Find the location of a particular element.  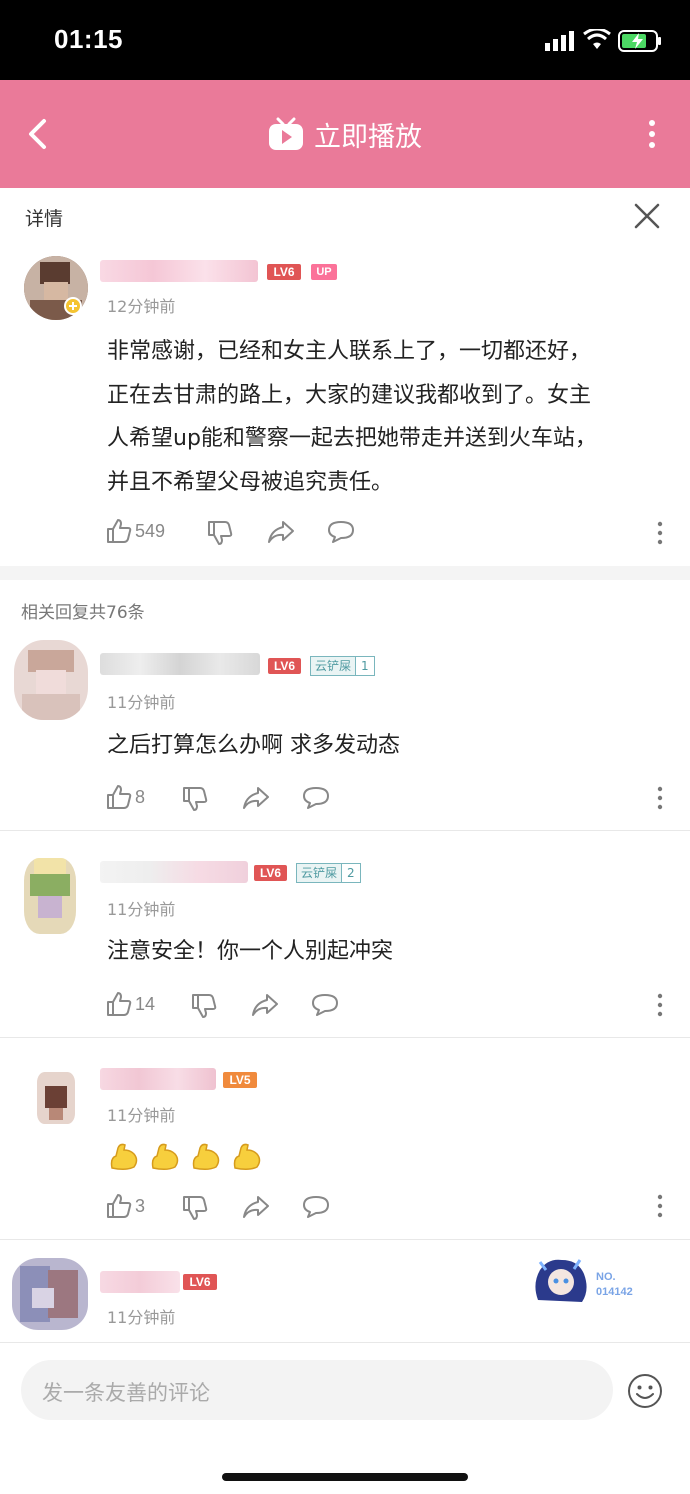

like-count: 14 is located at coordinates (145, 1003).